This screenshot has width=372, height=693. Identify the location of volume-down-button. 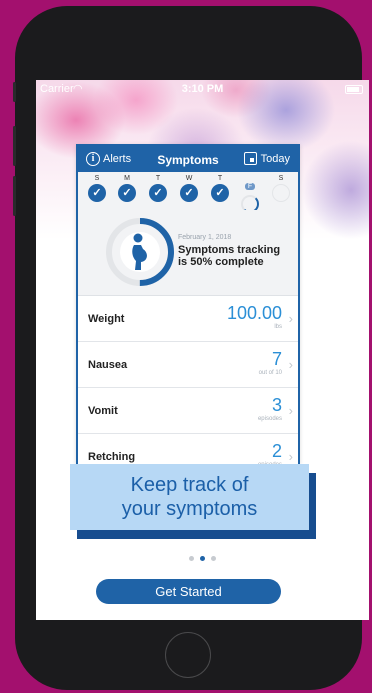
(14, 196).